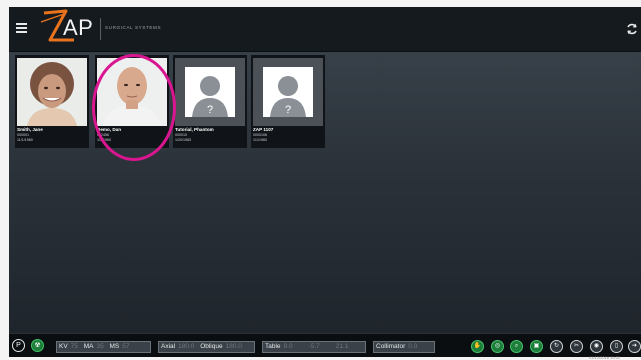 The height and width of the screenshot is (360, 641). I want to click on exposure-panel: KV 75 MA 35 MS 57, so click(103, 347).